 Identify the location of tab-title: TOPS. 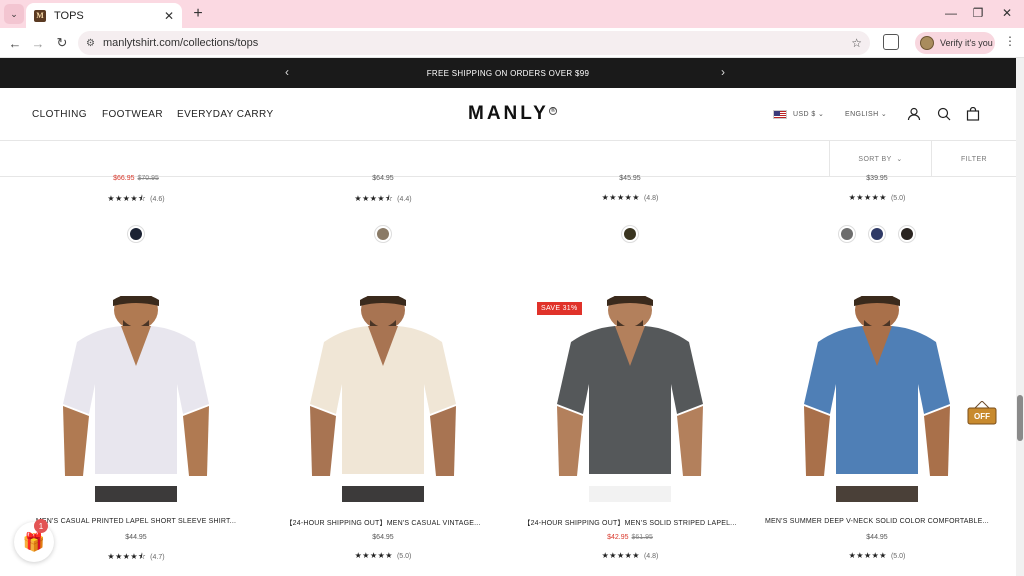
(69, 15).